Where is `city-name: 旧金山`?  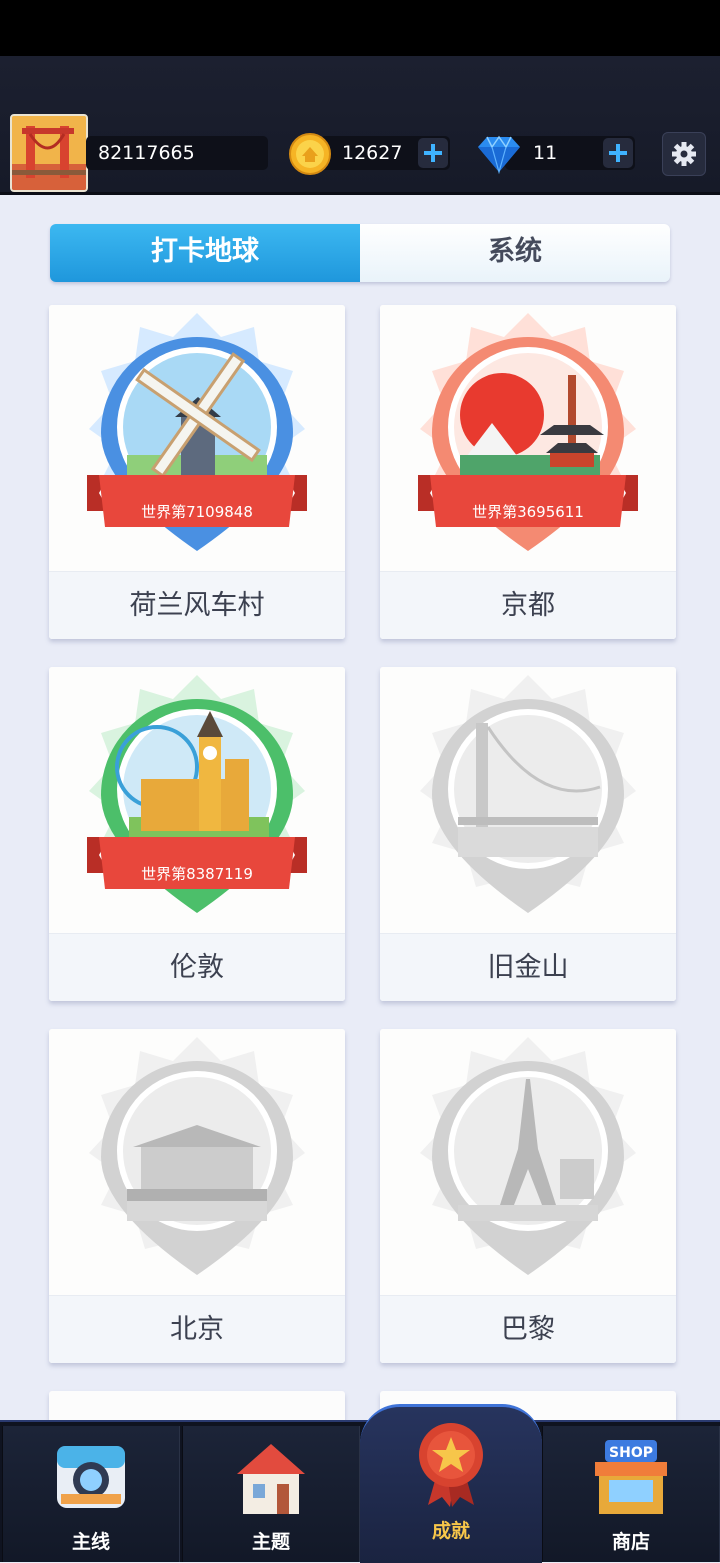 city-name: 旧金山 is located at coordinates (528, 967).